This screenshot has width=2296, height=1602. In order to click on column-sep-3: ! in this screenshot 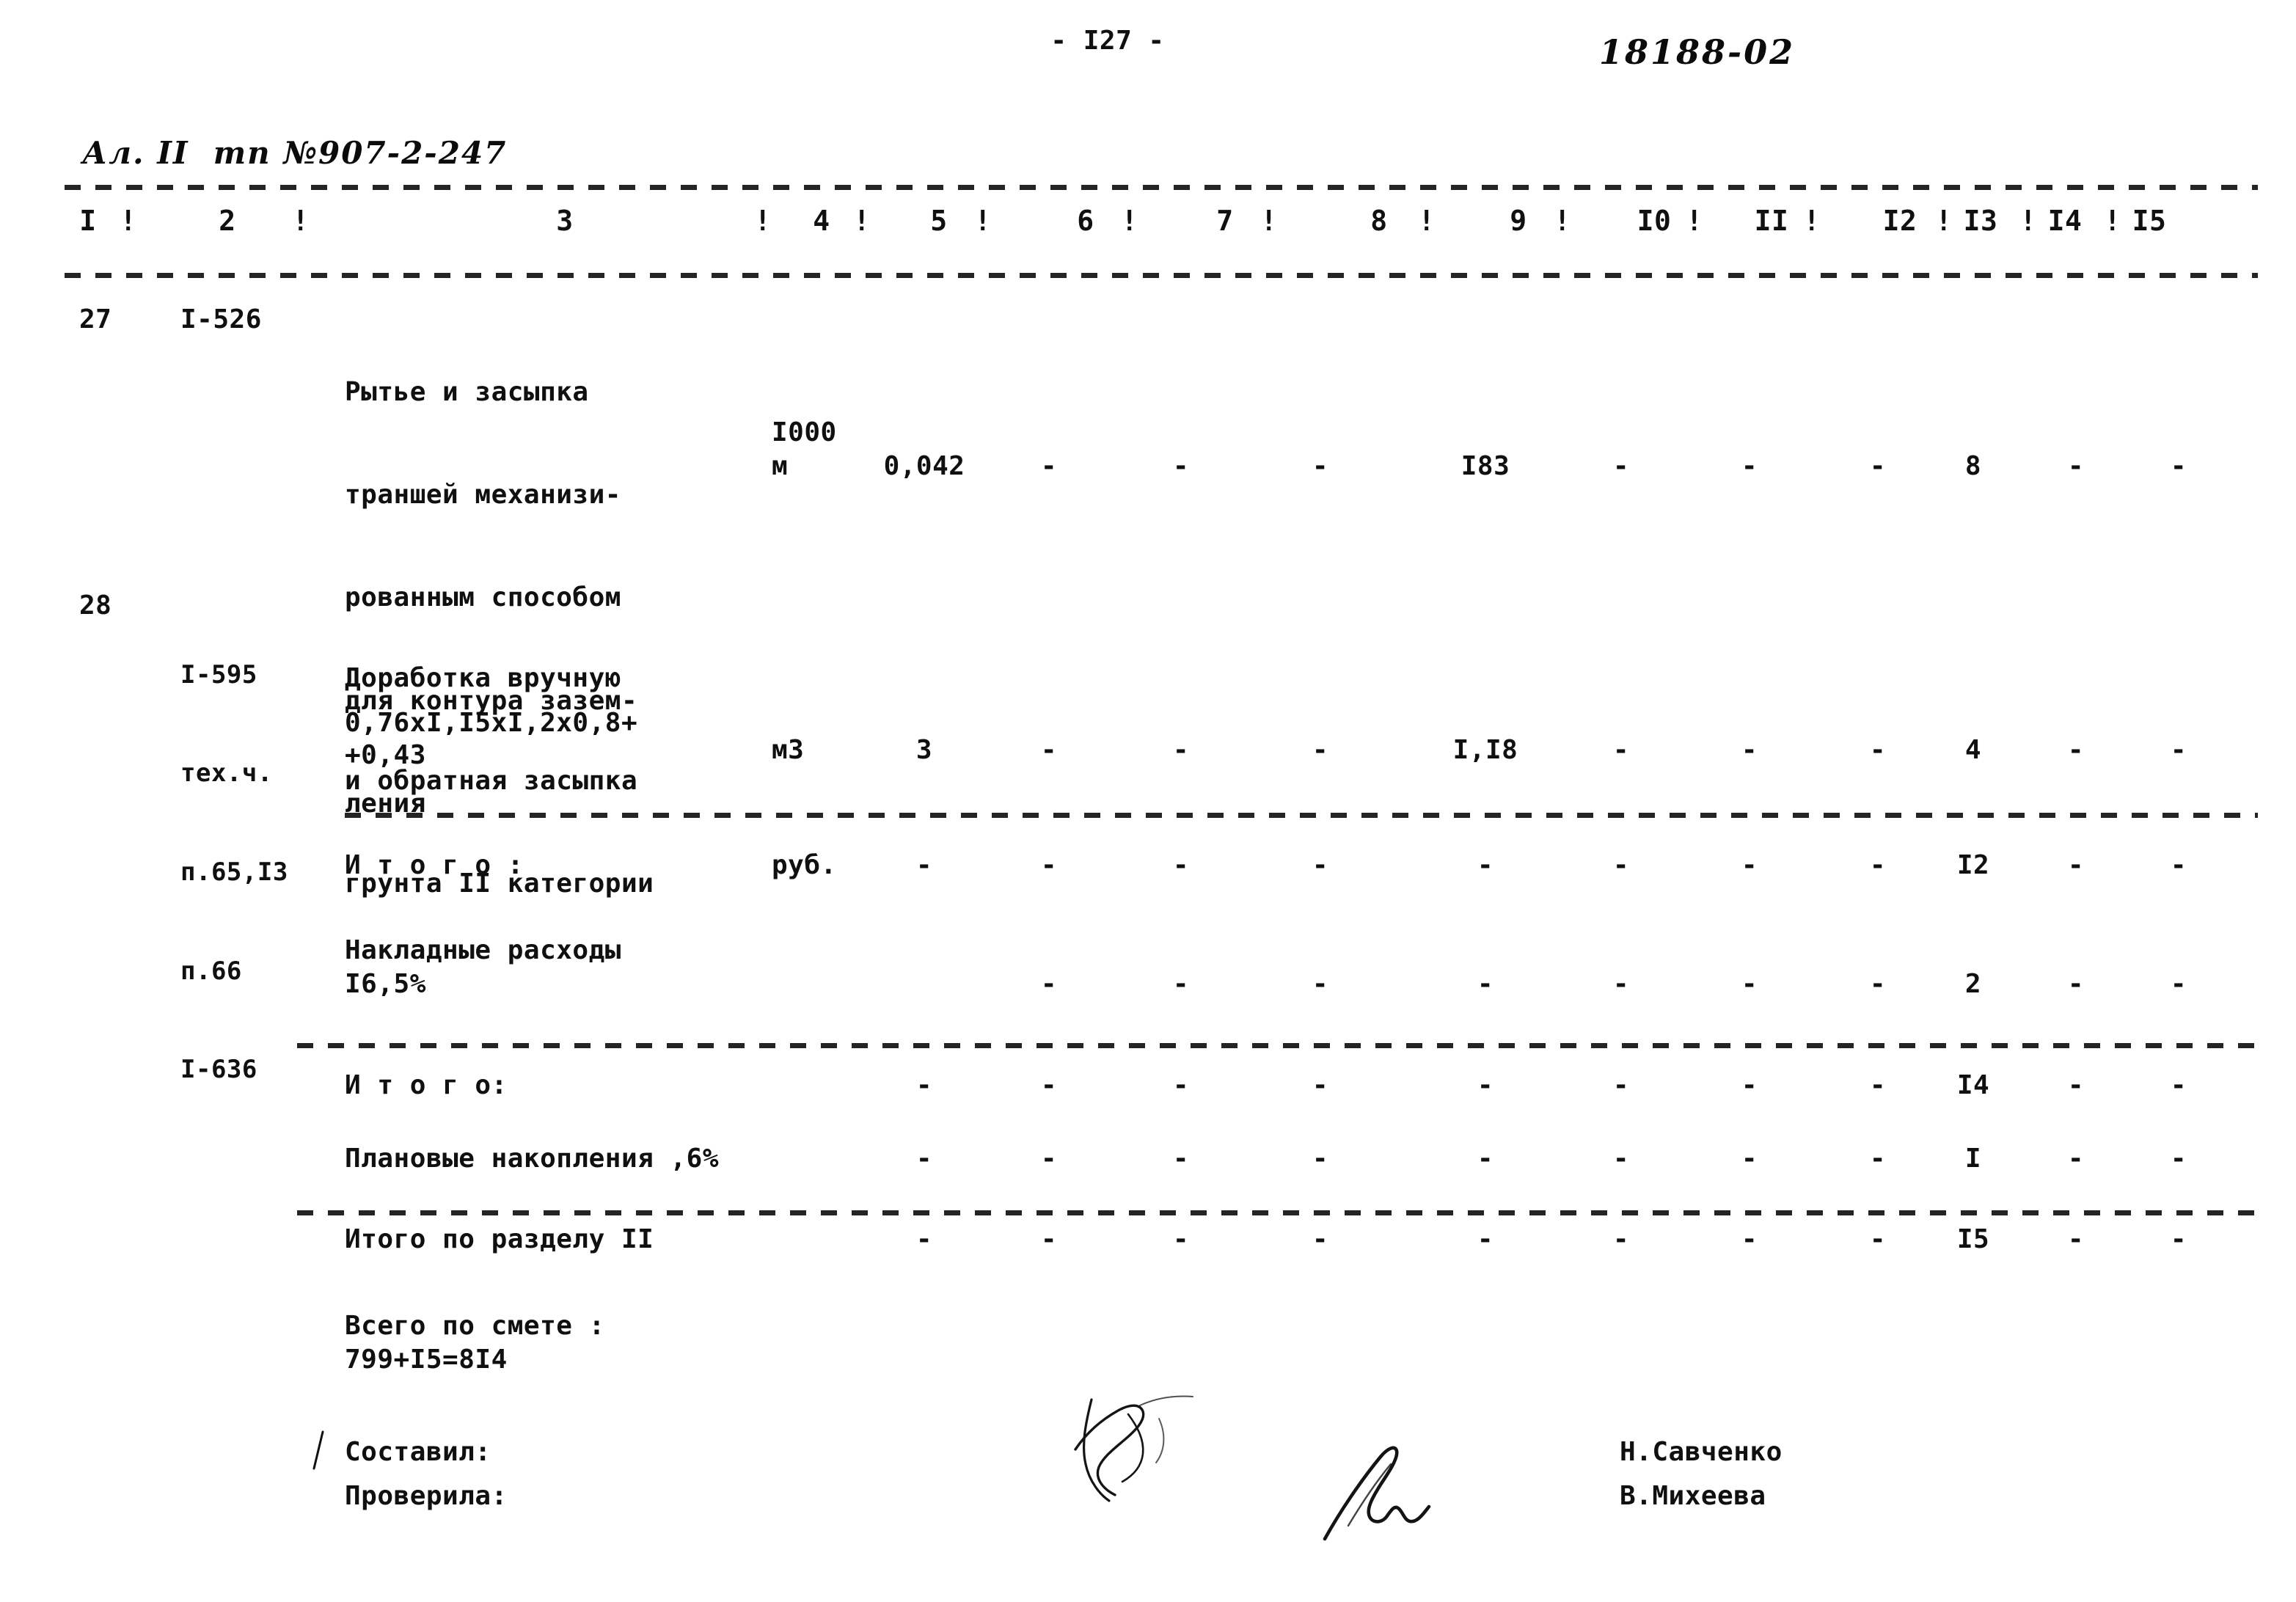, I will do `click(763, 221)`.